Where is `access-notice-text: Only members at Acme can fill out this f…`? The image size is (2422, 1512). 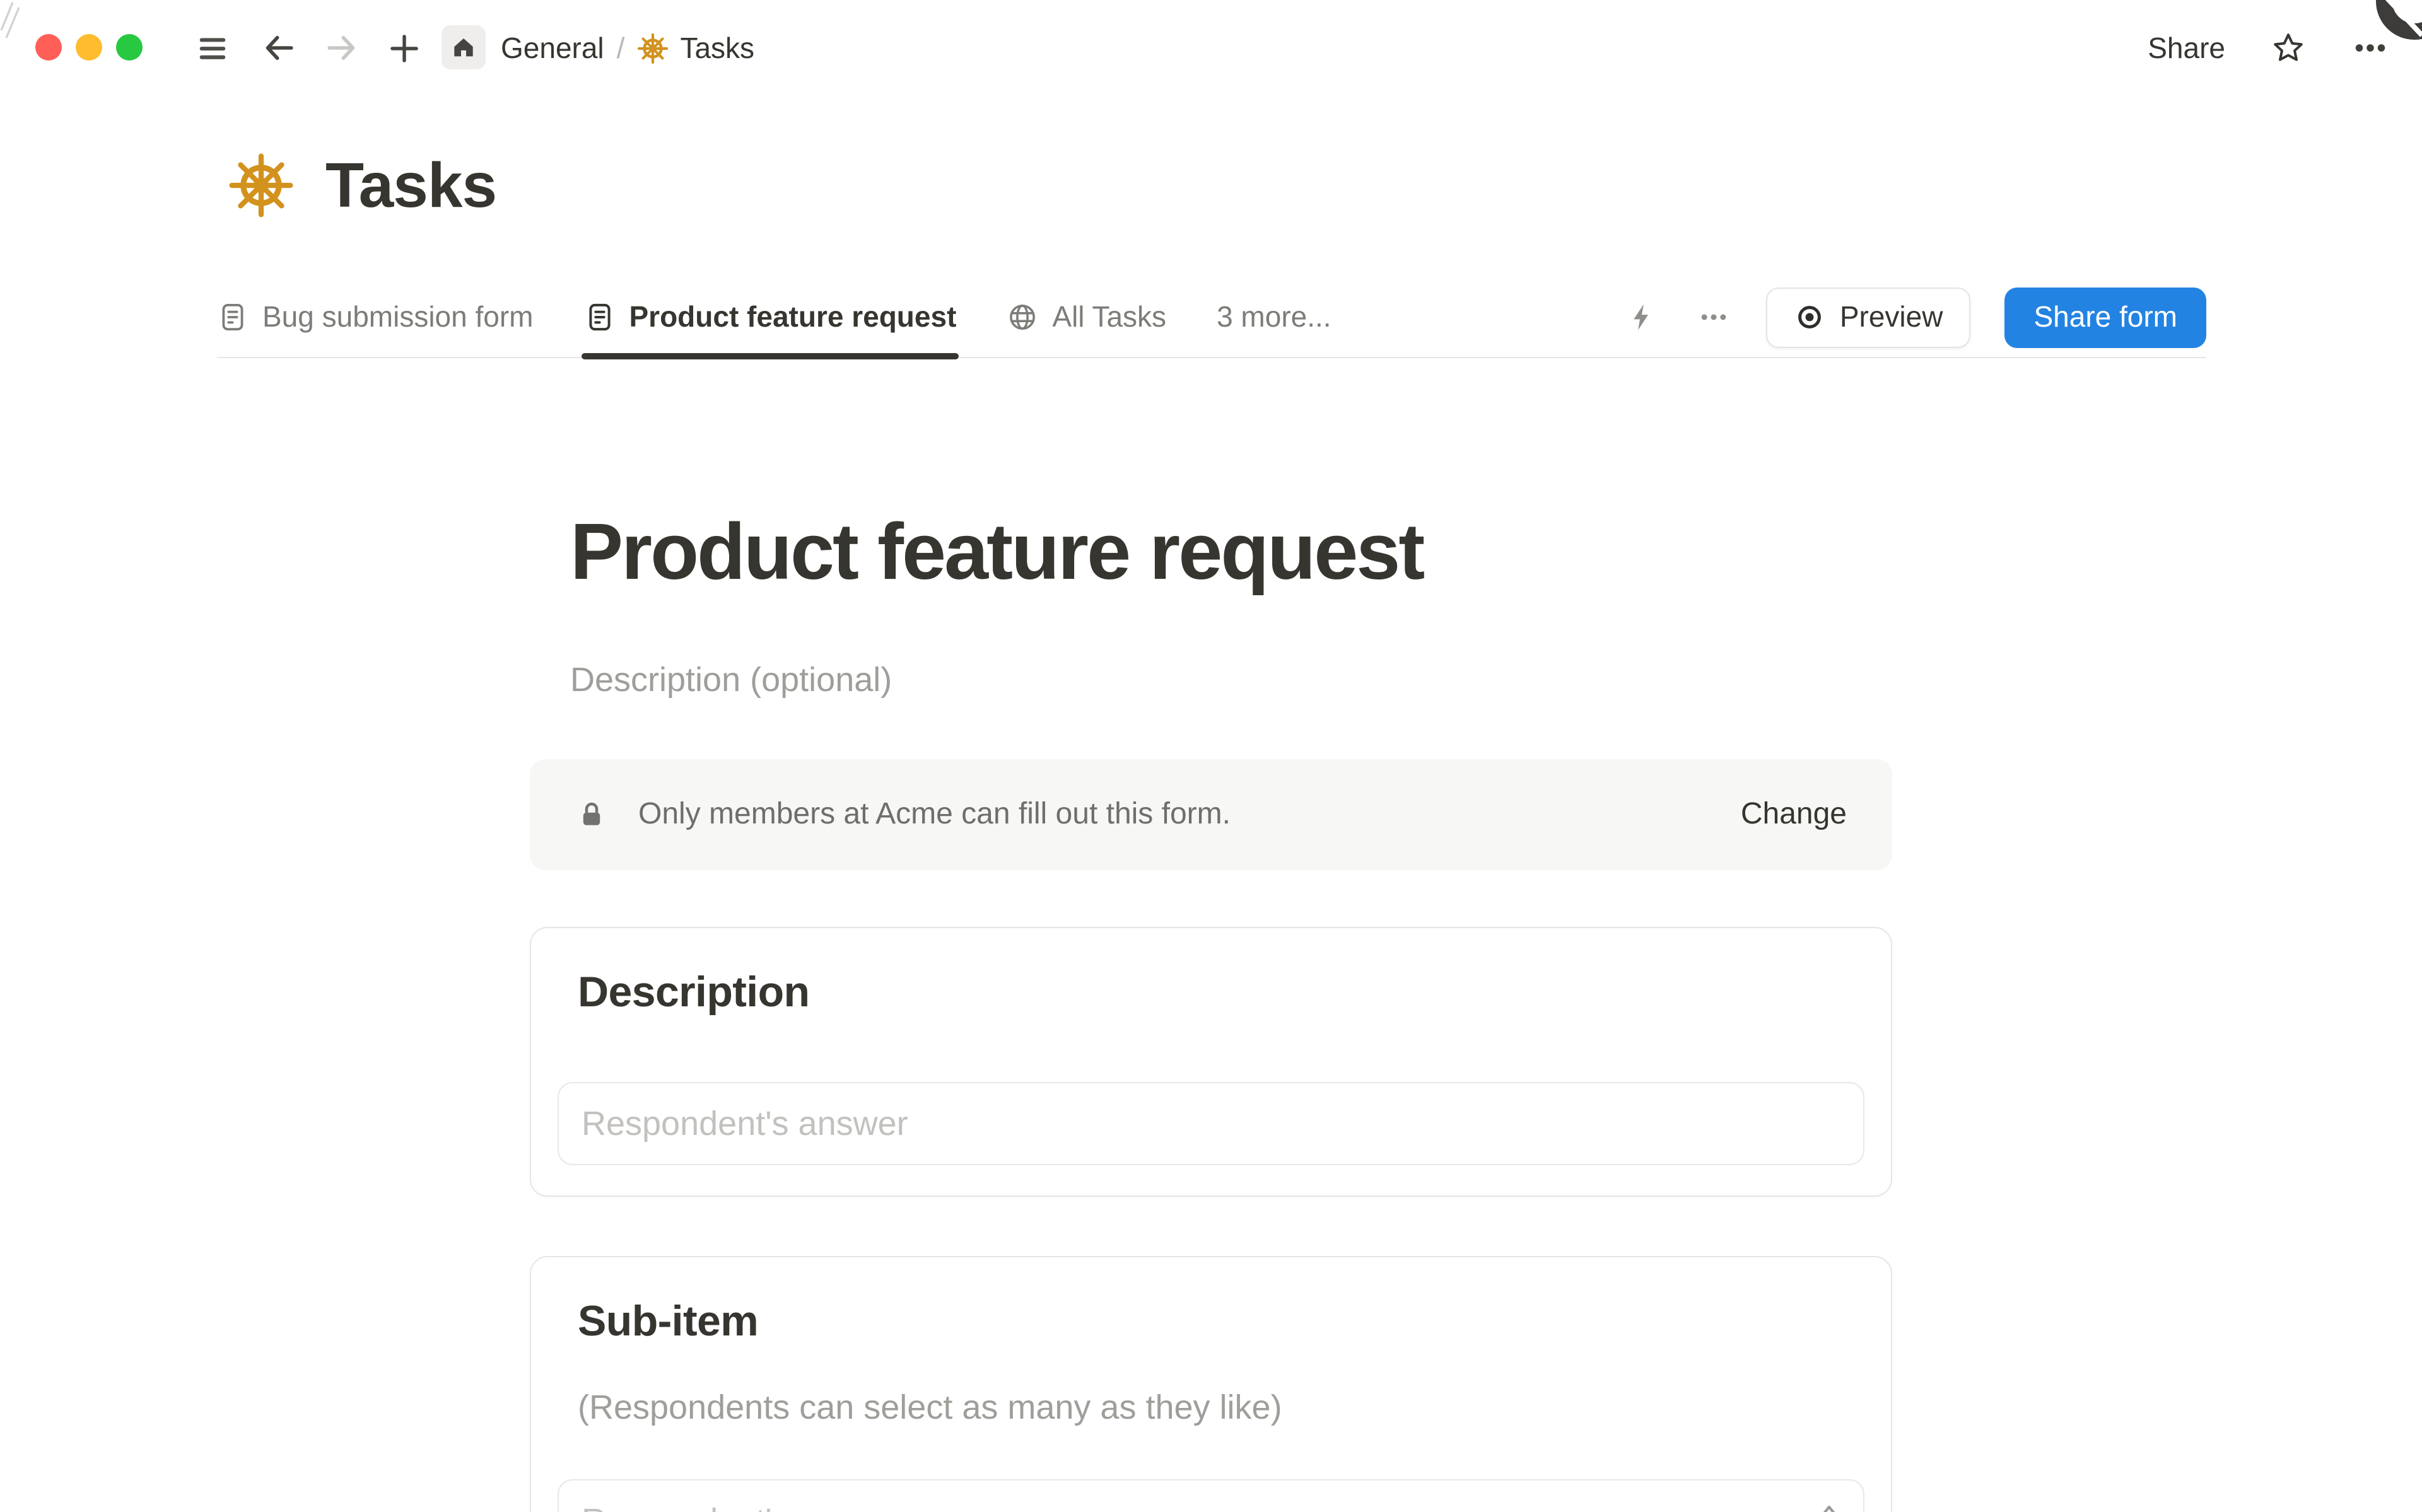 access-notice-text: Only members at Acme can fill out this f… is located at coordinates (934, 814).